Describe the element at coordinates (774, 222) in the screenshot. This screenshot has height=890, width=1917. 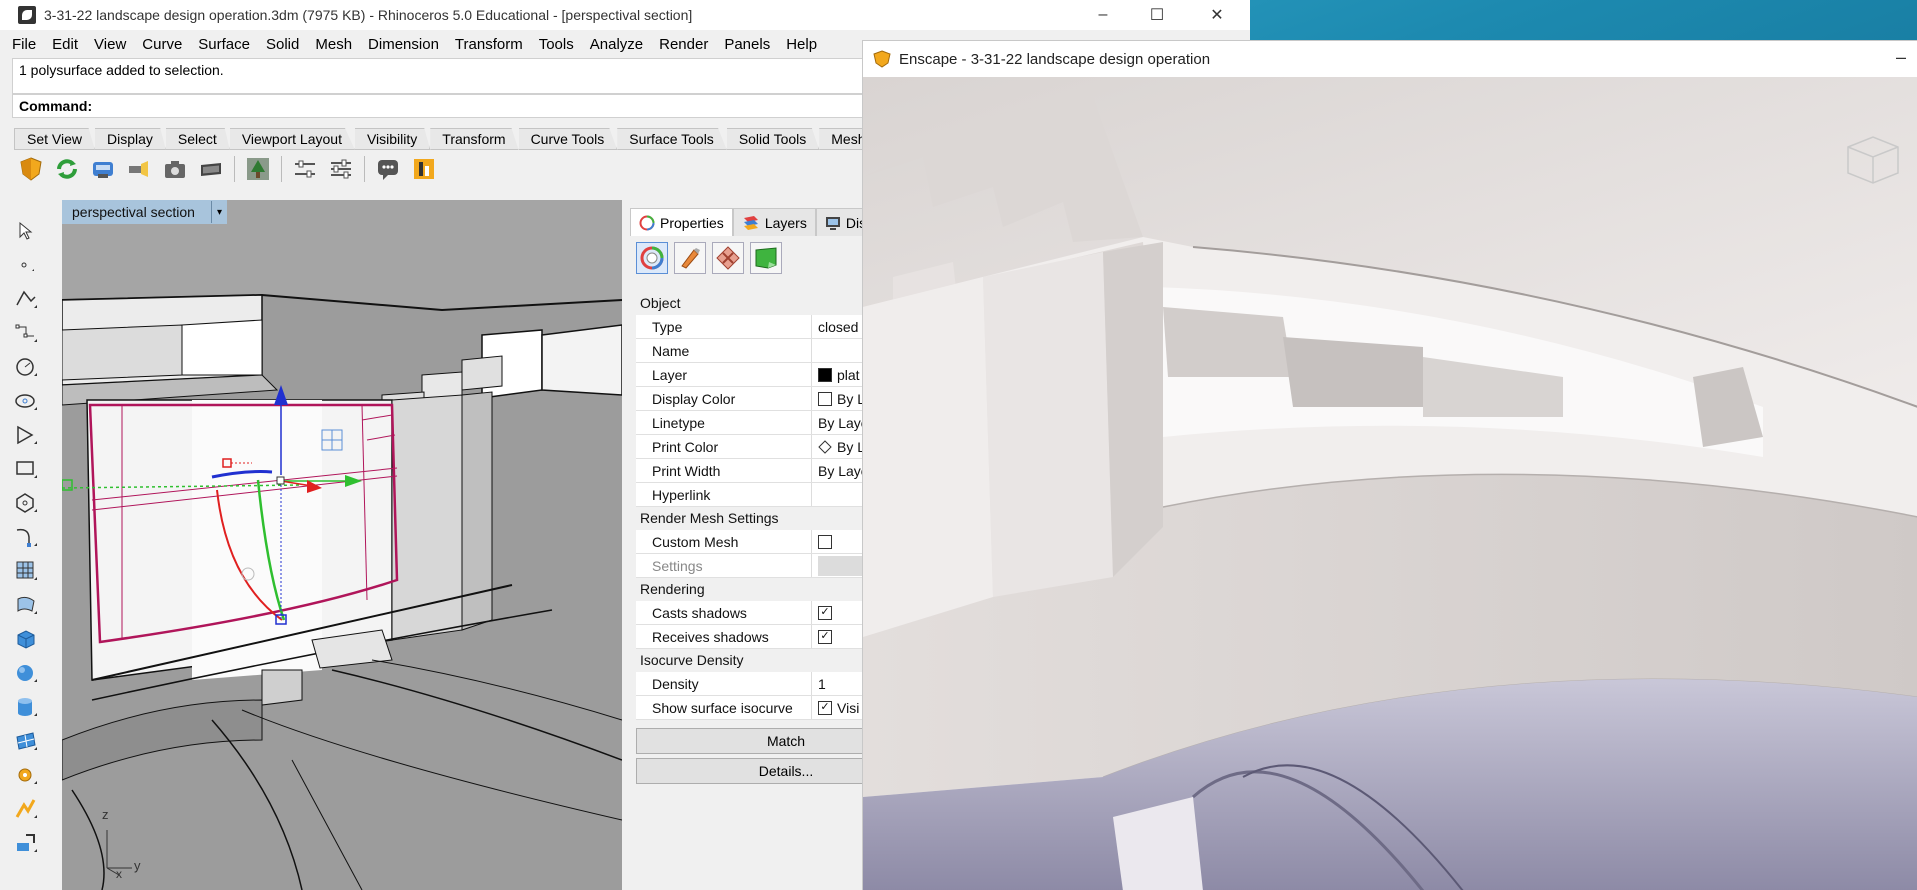
I see `tab-layers: Layers` at that location.